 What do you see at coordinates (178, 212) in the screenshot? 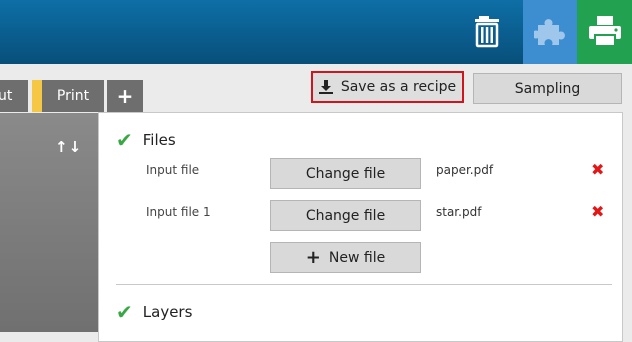
I see `input-file-label: Input file 1` at bounding box center [178, 212].